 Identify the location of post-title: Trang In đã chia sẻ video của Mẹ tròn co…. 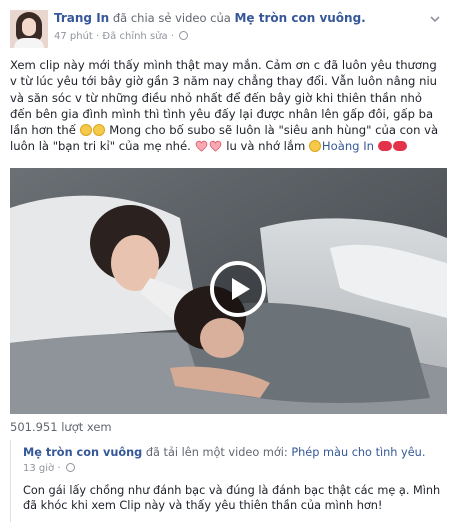
(210, 18).